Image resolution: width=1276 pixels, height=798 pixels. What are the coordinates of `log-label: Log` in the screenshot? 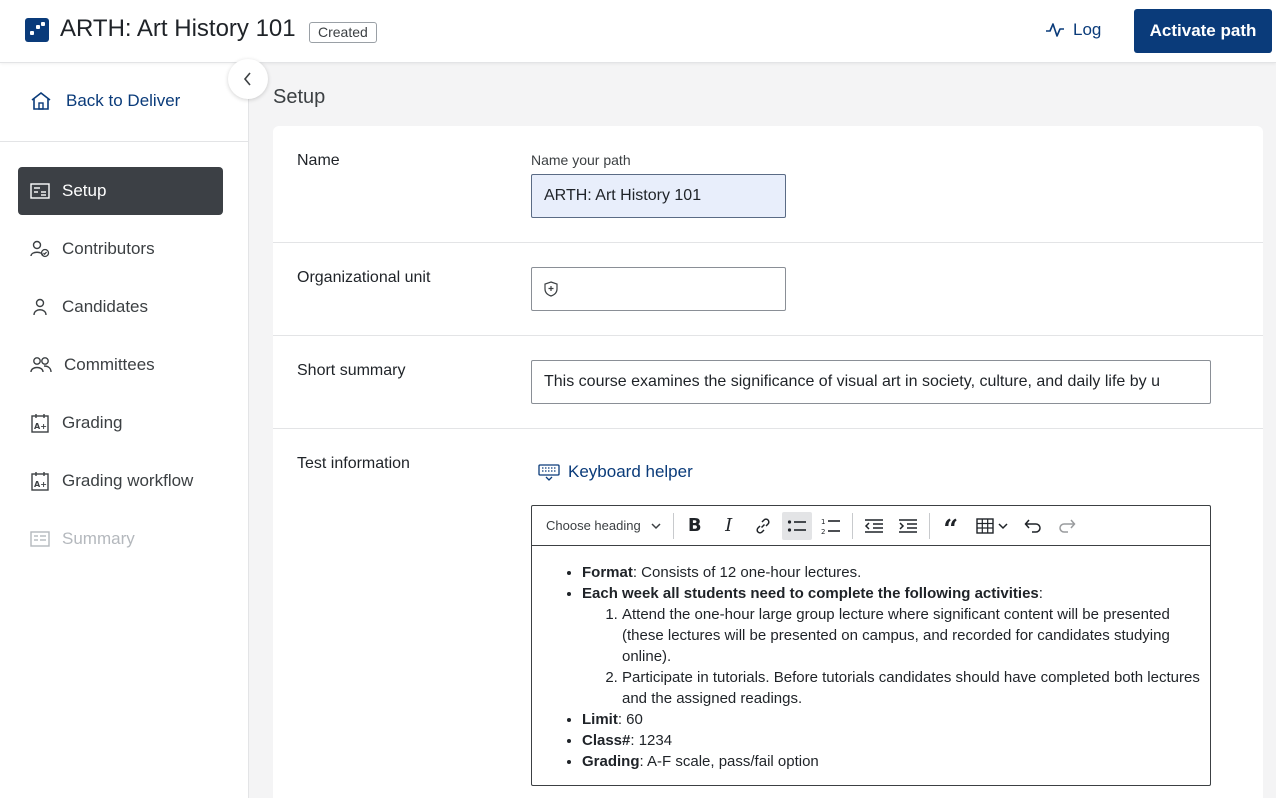 It's located at (1087, 29).